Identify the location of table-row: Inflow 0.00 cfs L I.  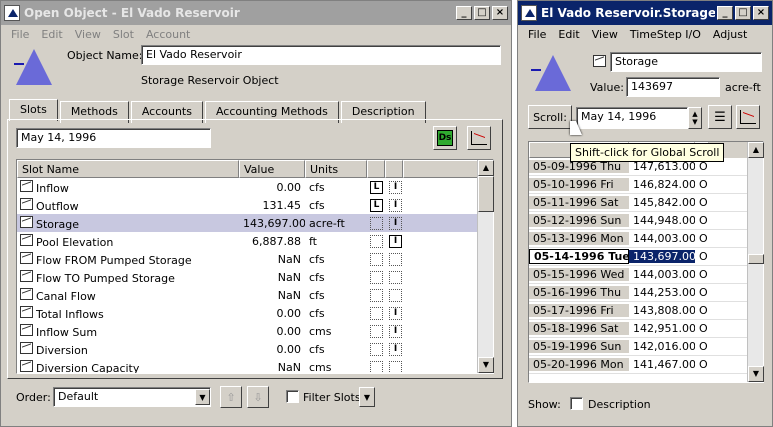
(247, 187).